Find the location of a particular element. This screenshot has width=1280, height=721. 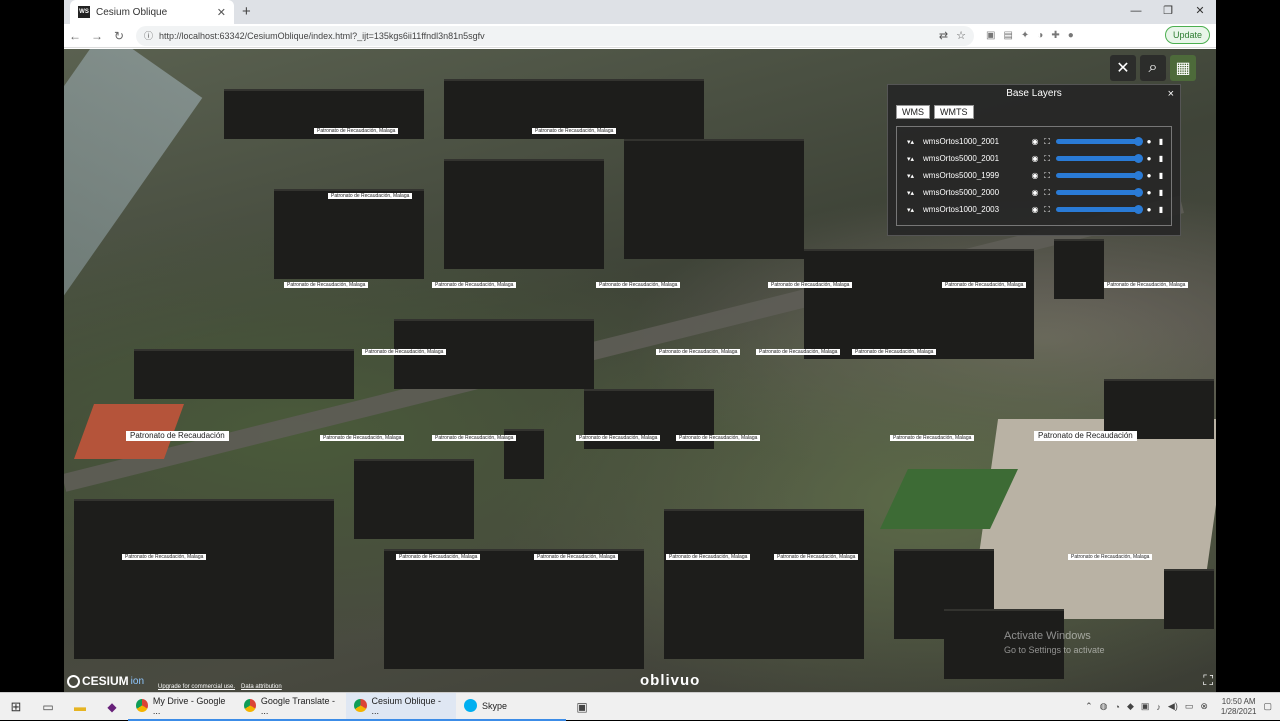

tray-app-icon: ◆ is located at coordinates (1130, 706).